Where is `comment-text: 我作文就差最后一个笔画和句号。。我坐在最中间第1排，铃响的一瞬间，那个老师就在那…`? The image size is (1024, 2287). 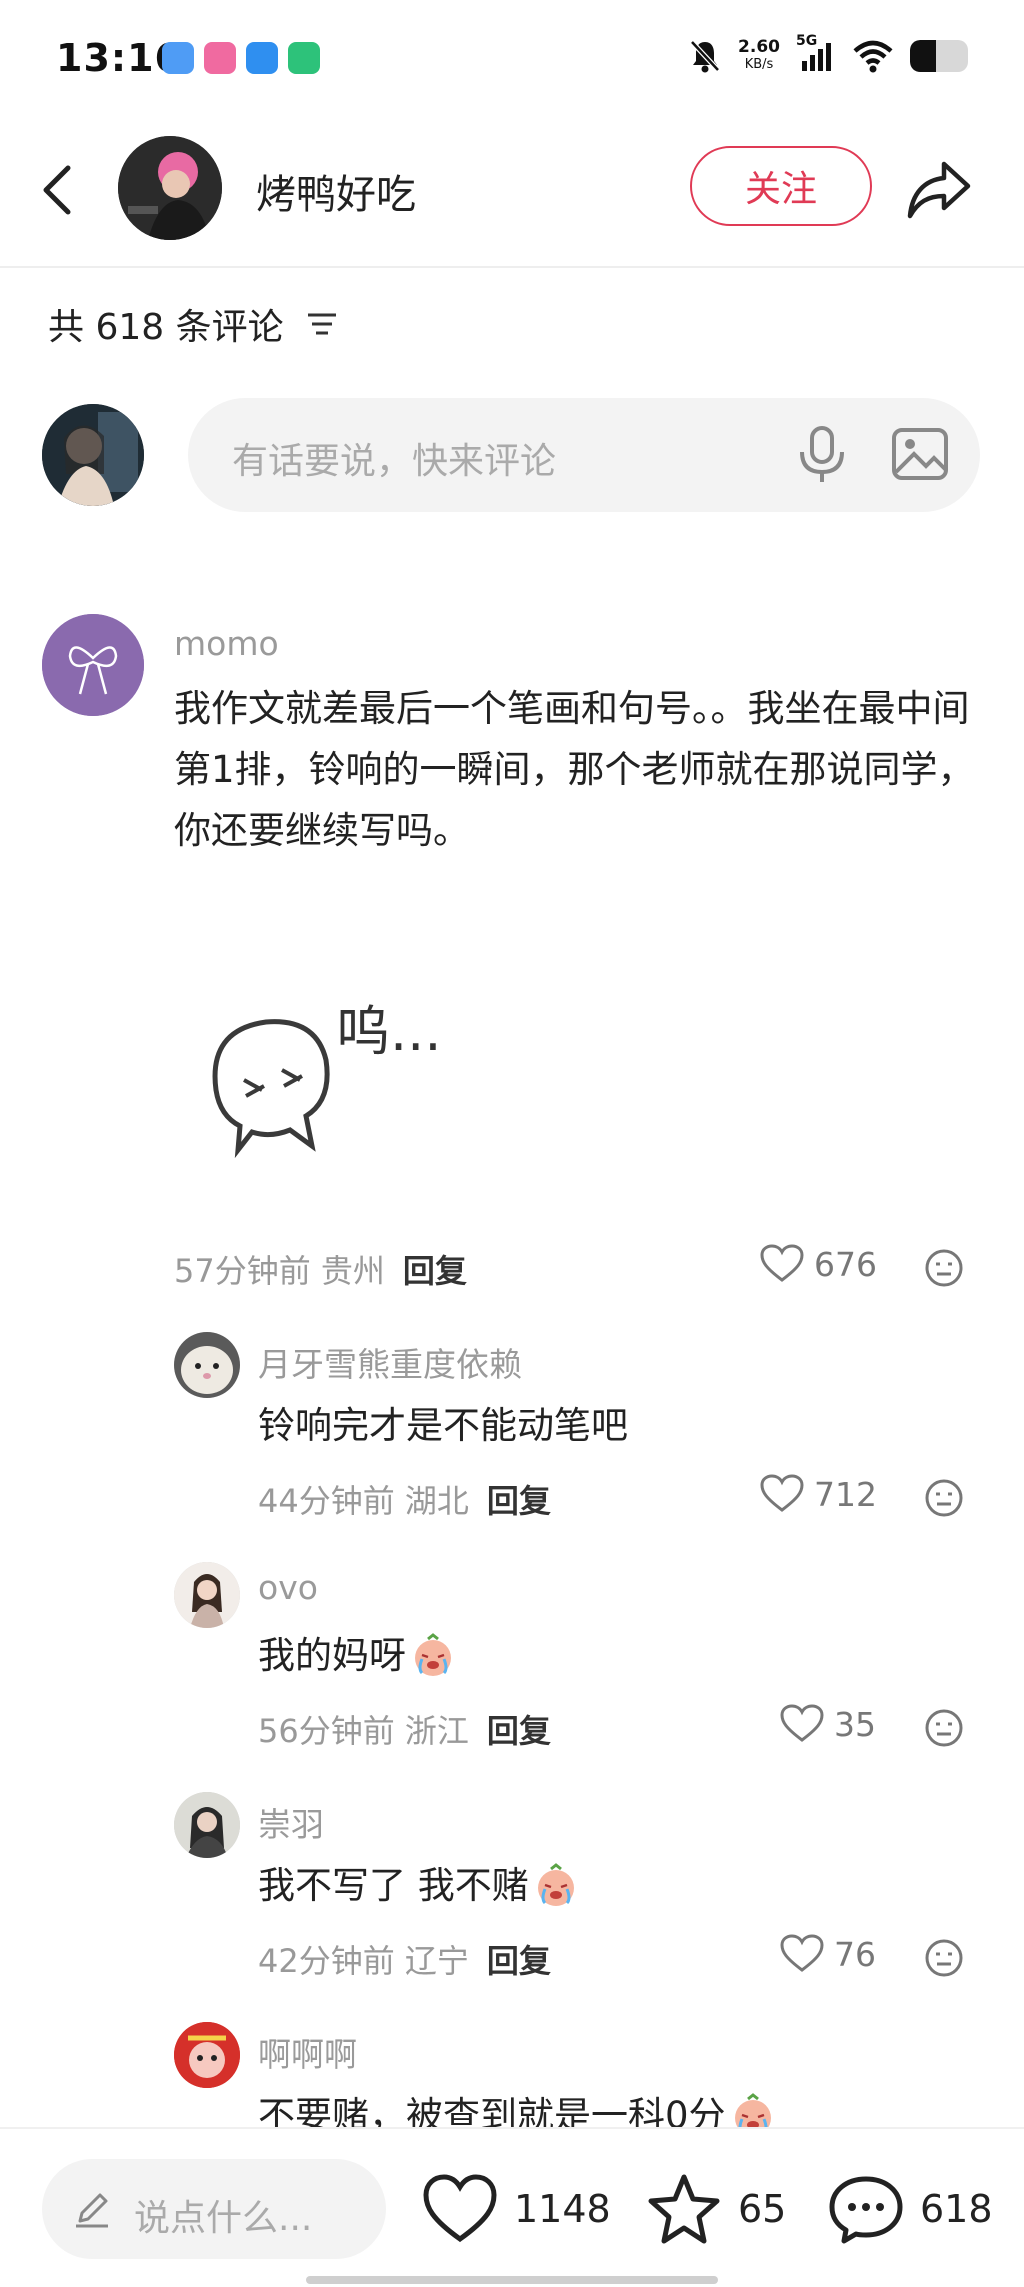 comment-text: 我作文就差最后一个笔画和句号。。我坐在最中间第1排，铃响的一瞬间，那个老师就在那… is located at coordinates (574, 769).